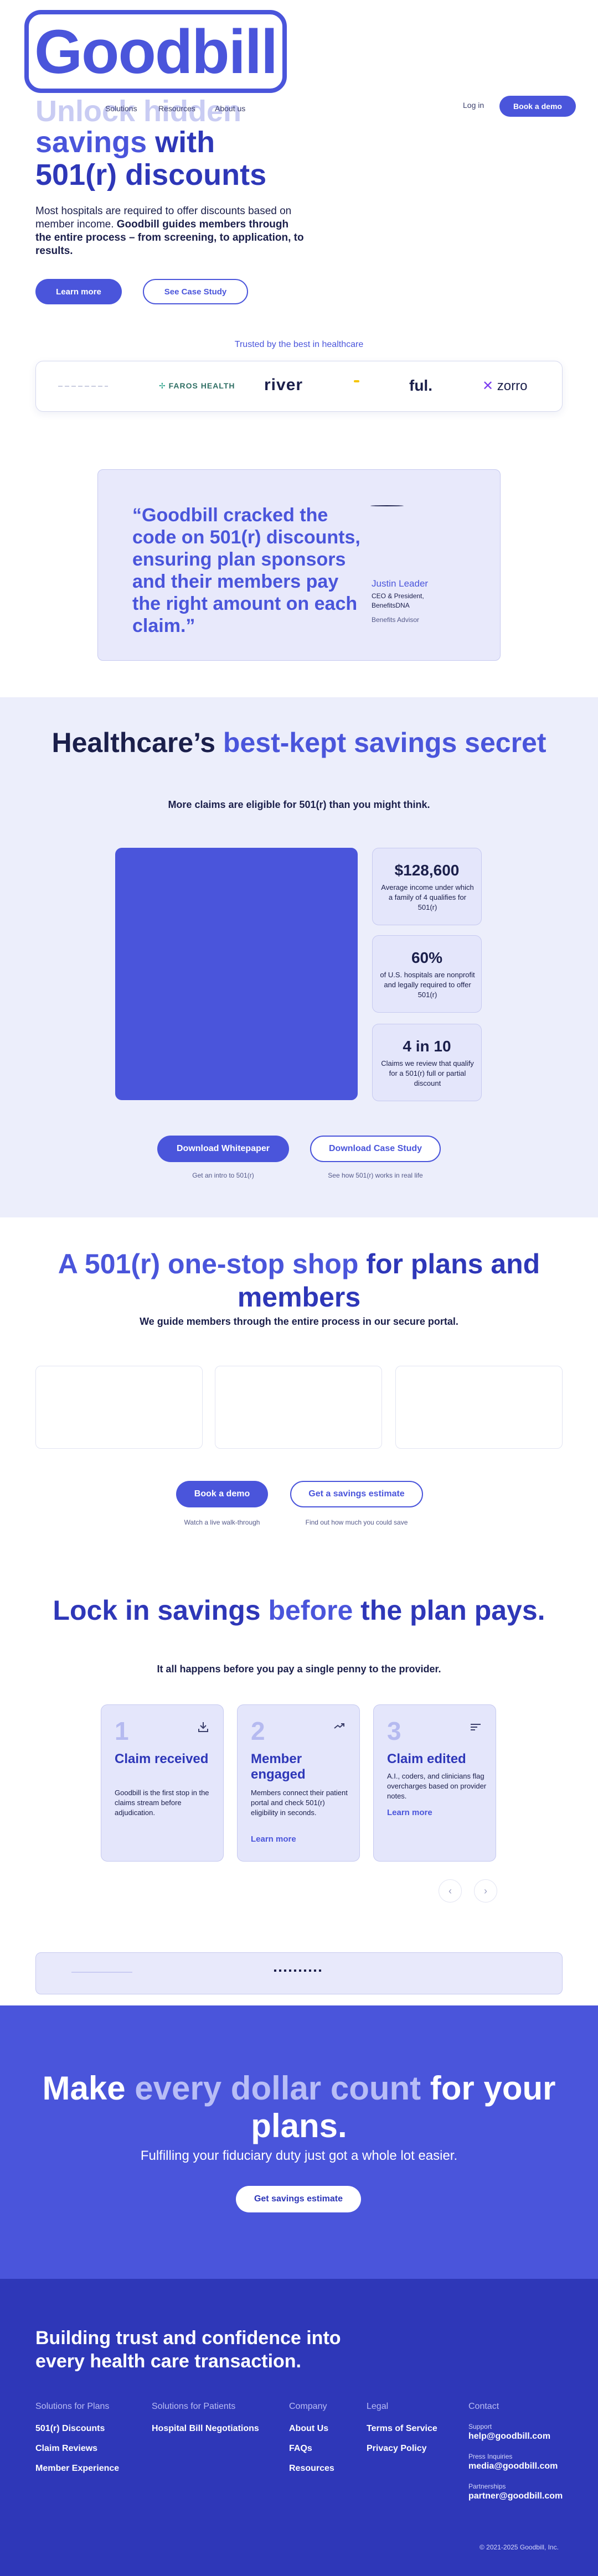 The height and width of the screenshot is (2576, 598). I want to click on testimonial-author-title: CEO & President, BenefitsDNA, so click(398, 600).